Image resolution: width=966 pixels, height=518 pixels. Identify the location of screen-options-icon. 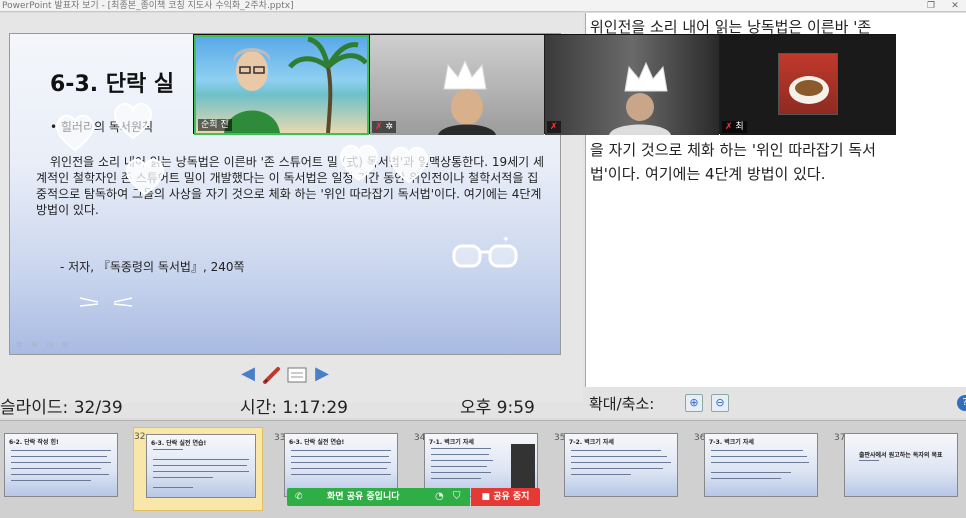
(297, 375).